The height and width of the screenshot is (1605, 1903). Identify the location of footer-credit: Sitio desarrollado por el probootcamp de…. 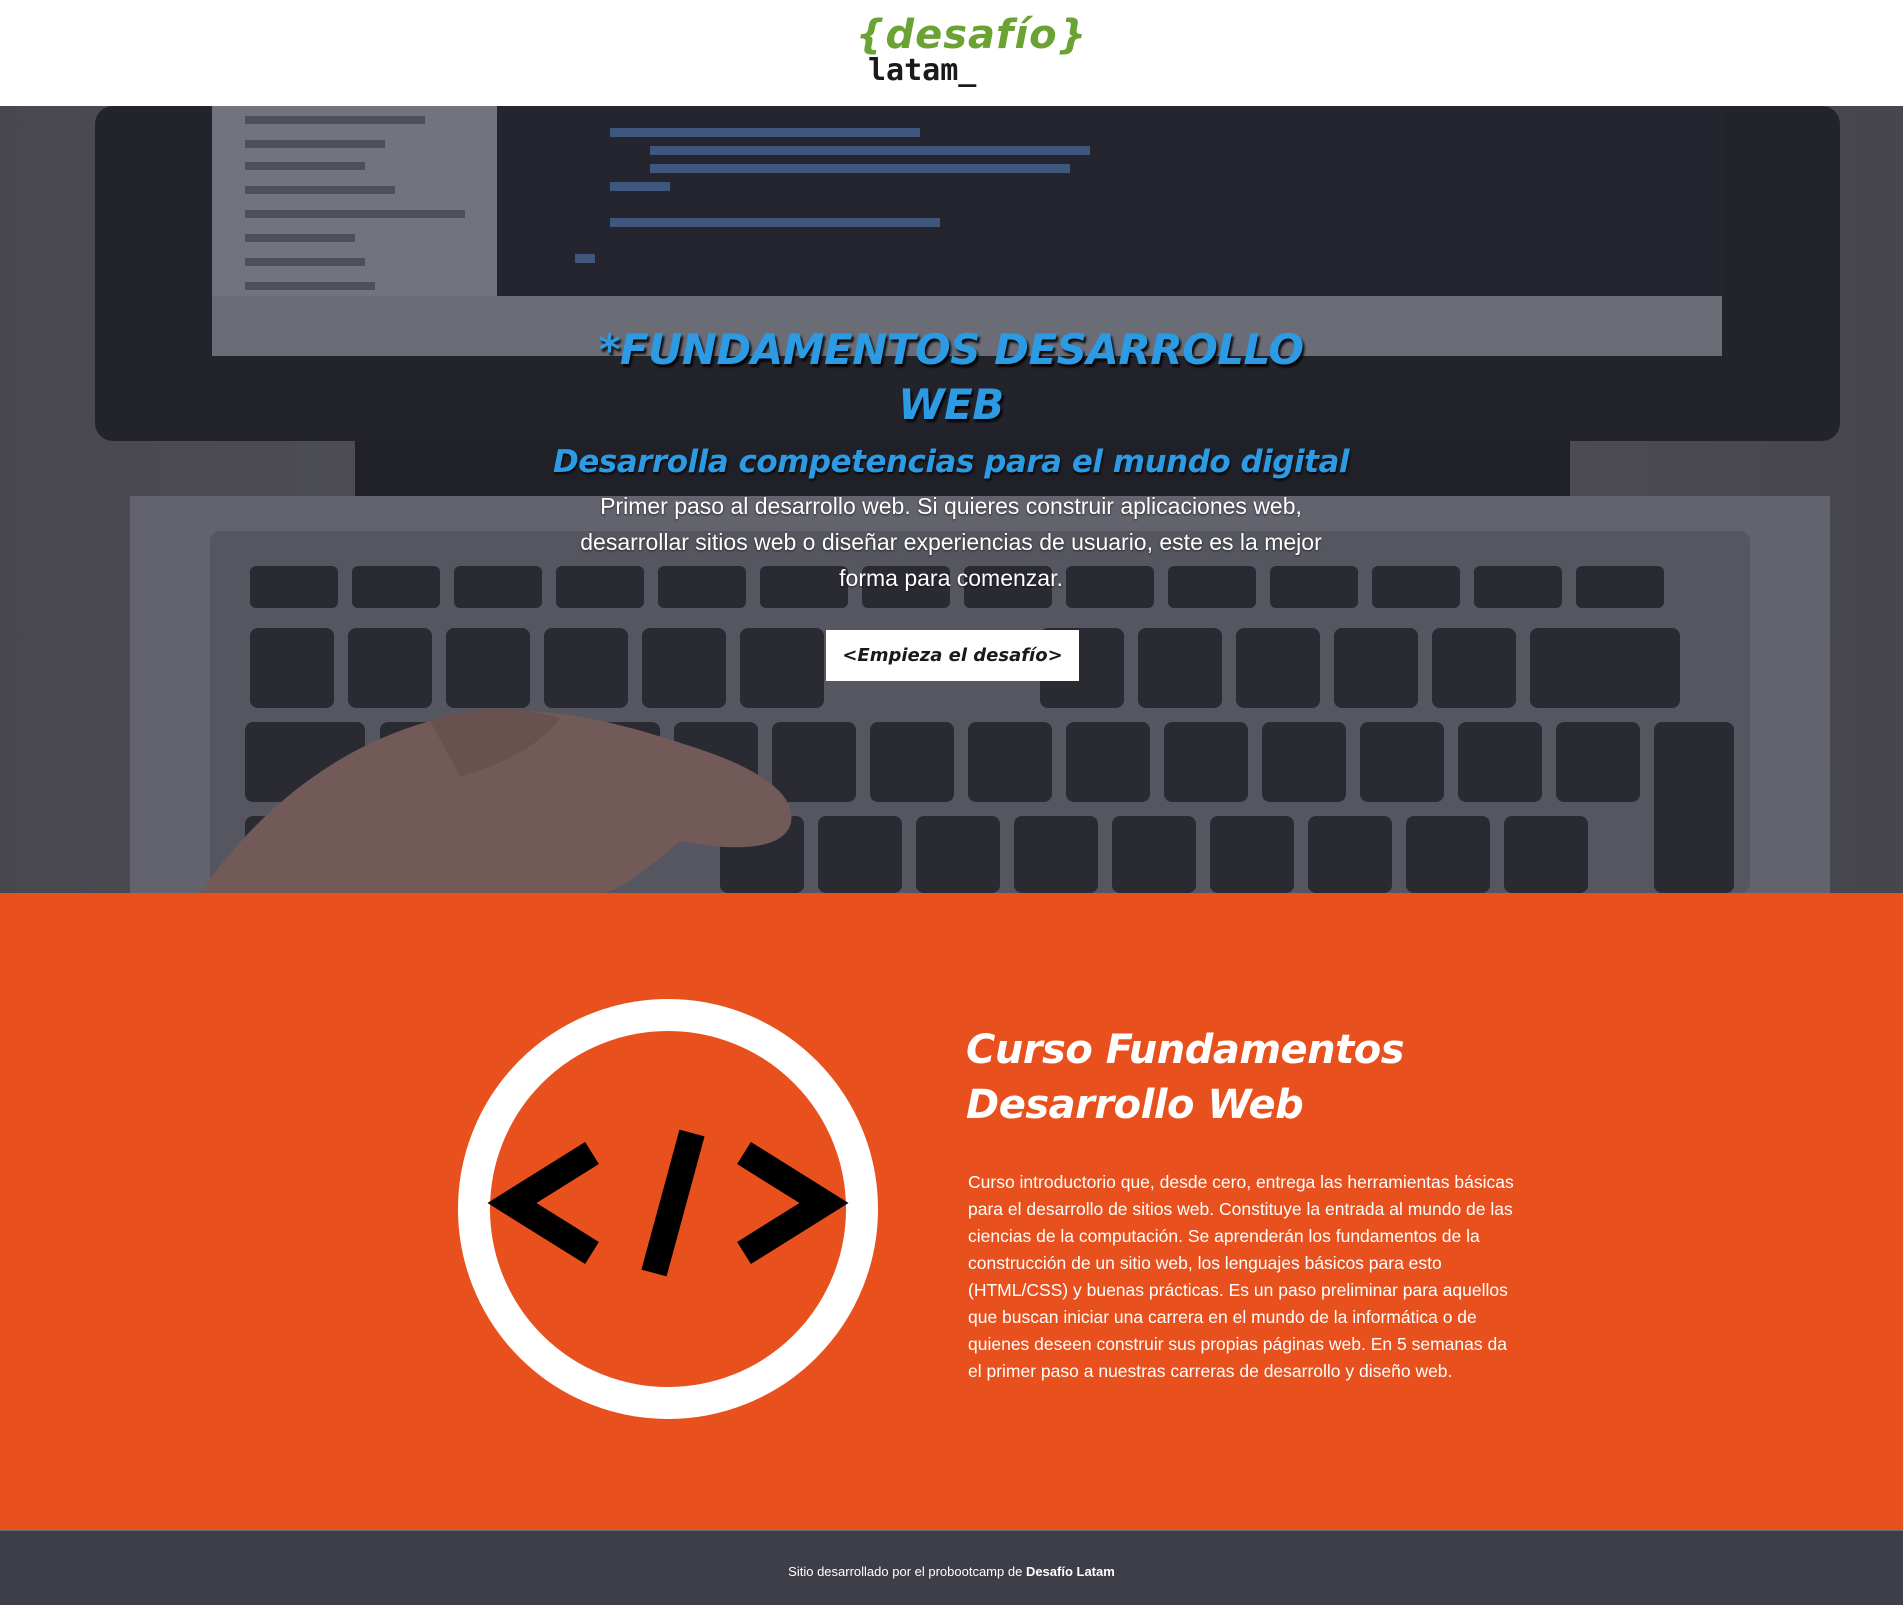
(951, 1572).